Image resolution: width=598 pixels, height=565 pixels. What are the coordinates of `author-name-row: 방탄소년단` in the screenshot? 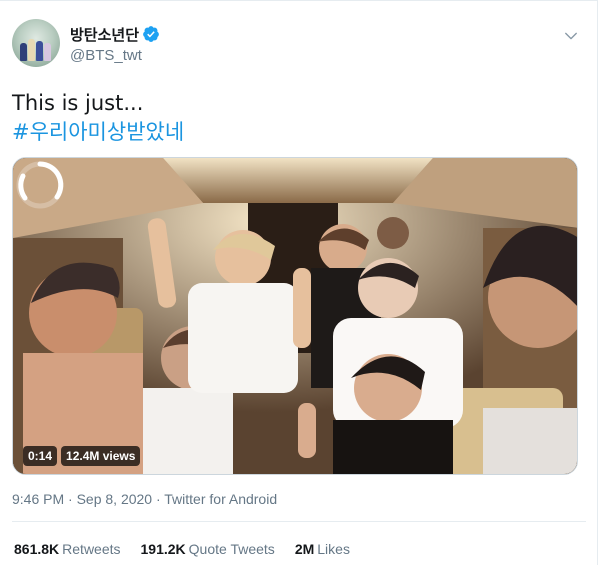 It's located at (115, 34).